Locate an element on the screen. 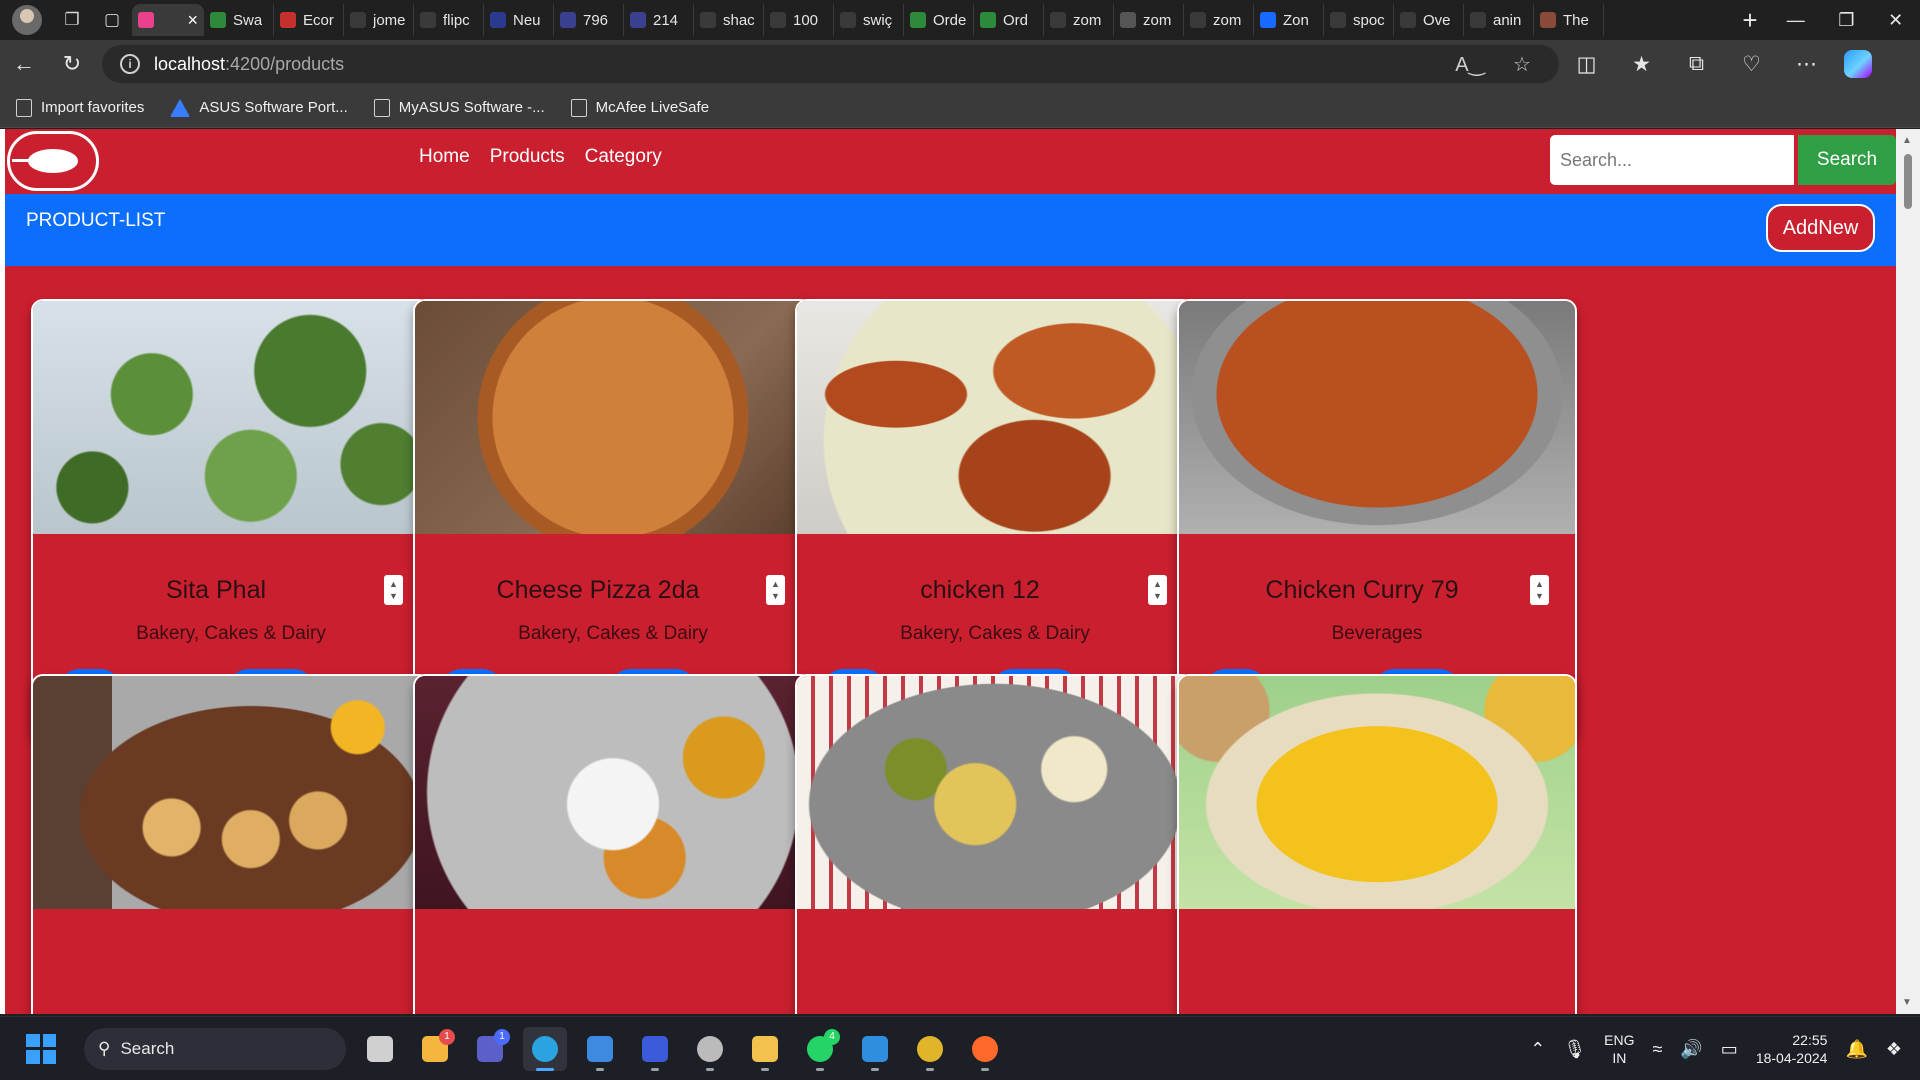 Image resolution: width=1920 pixels, height=1080 pixels. url-text: localhost:4200/products is located at coordinates (795, 64).